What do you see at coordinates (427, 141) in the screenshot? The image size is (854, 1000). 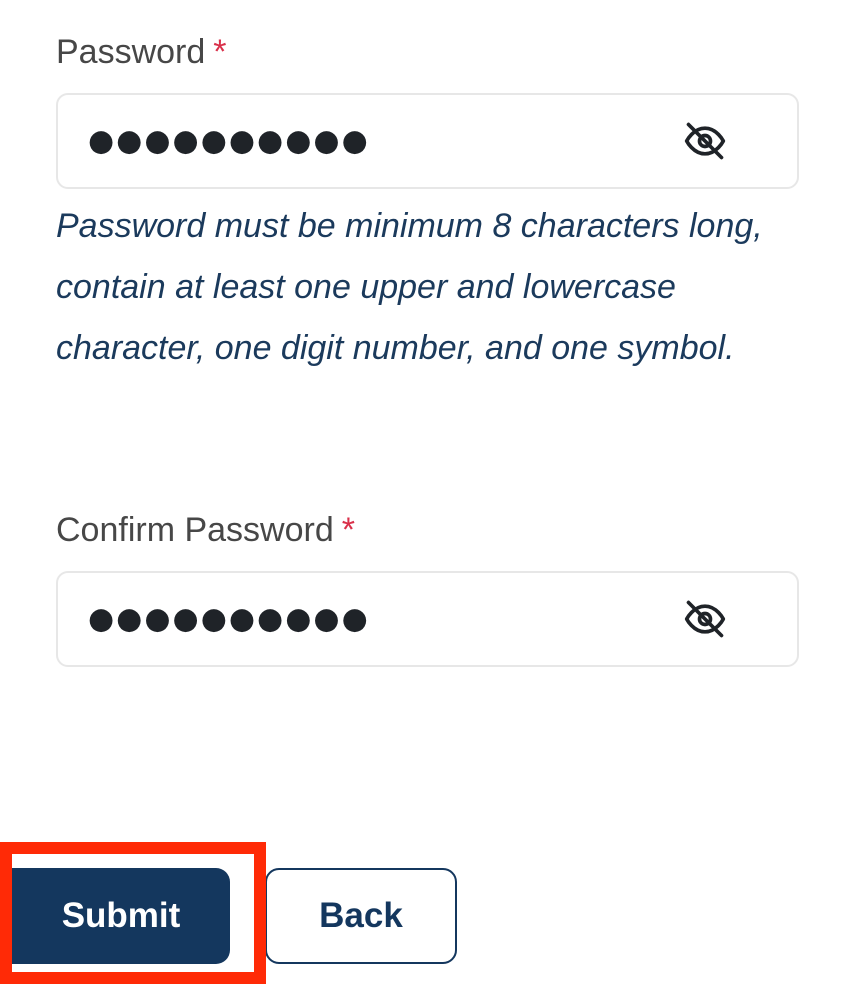 I see `password-input: ●●●●●●●●●●` at bounding box center [427, 141].